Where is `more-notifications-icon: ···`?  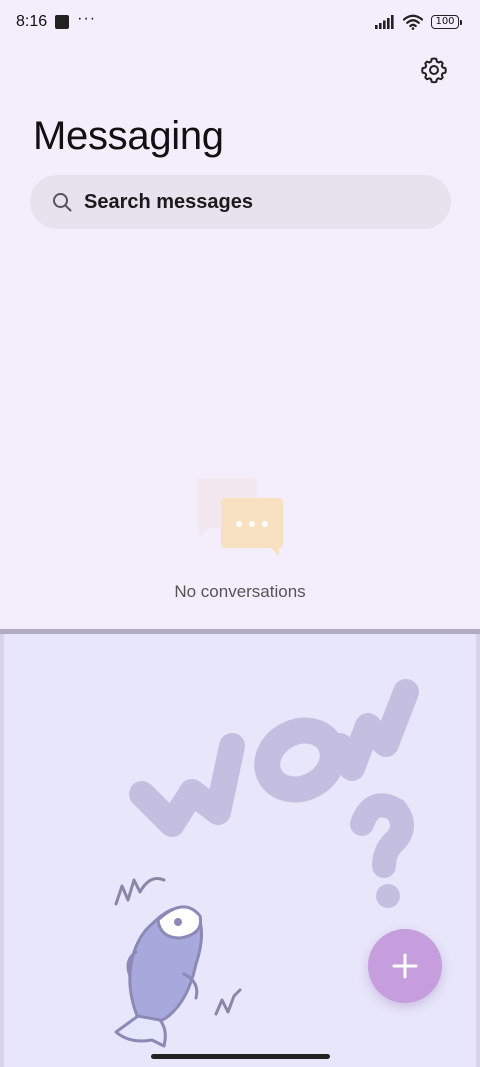 more-notifications-icon: ··· is located at coordinates (87, 18).